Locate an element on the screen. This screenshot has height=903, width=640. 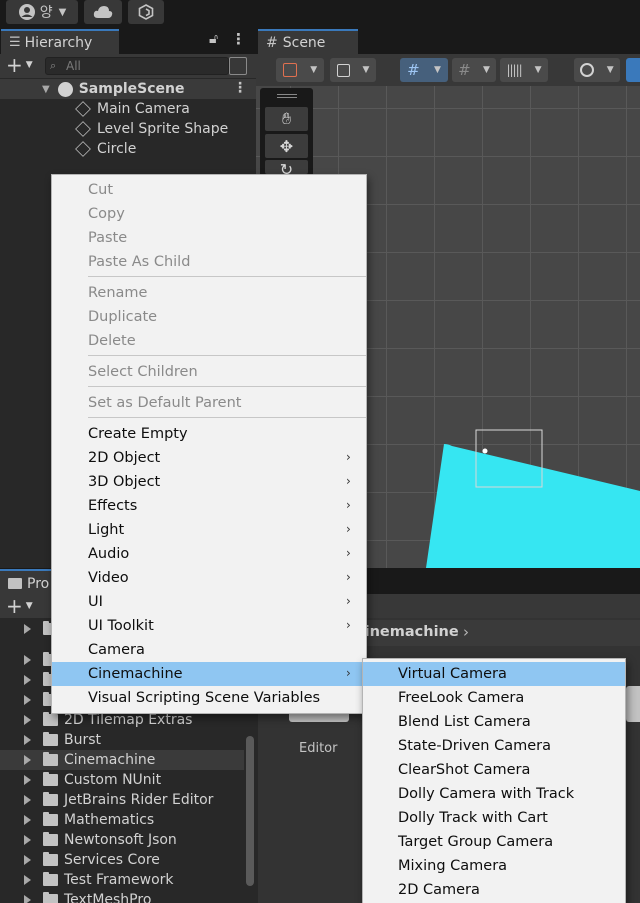
hierarchy-search-input: ⌕ All is located at coordinates (137, 66).